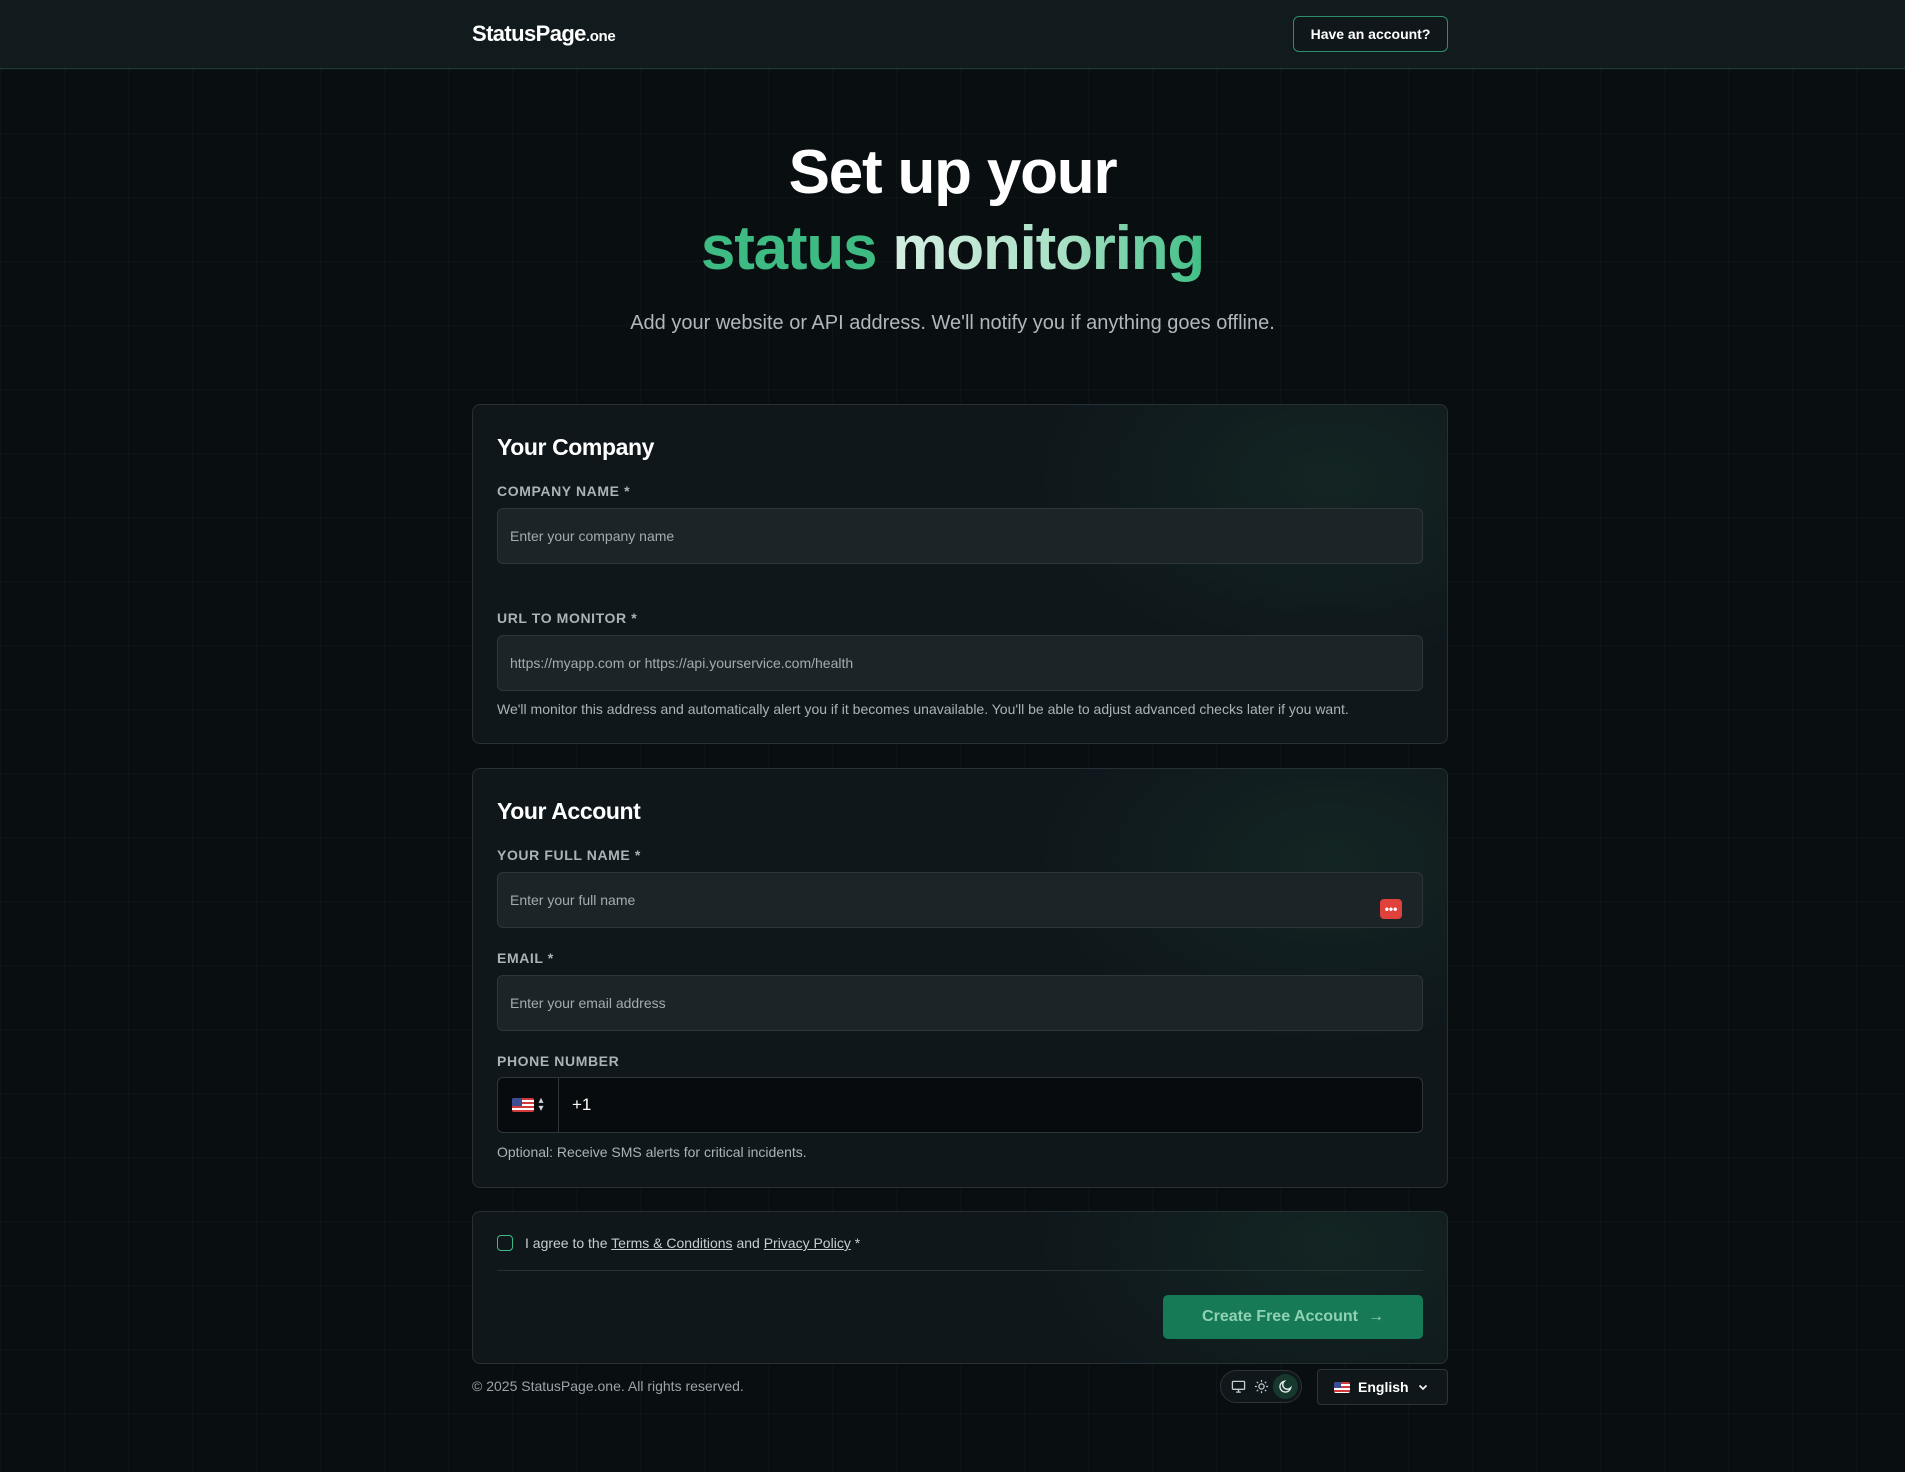 The width and height of the screenshot is (1905, 1472). What do you see at coordinates (1238, 1386) in the screenshot?
I see `monitor-icon` at bounding box center [1238, 1386].